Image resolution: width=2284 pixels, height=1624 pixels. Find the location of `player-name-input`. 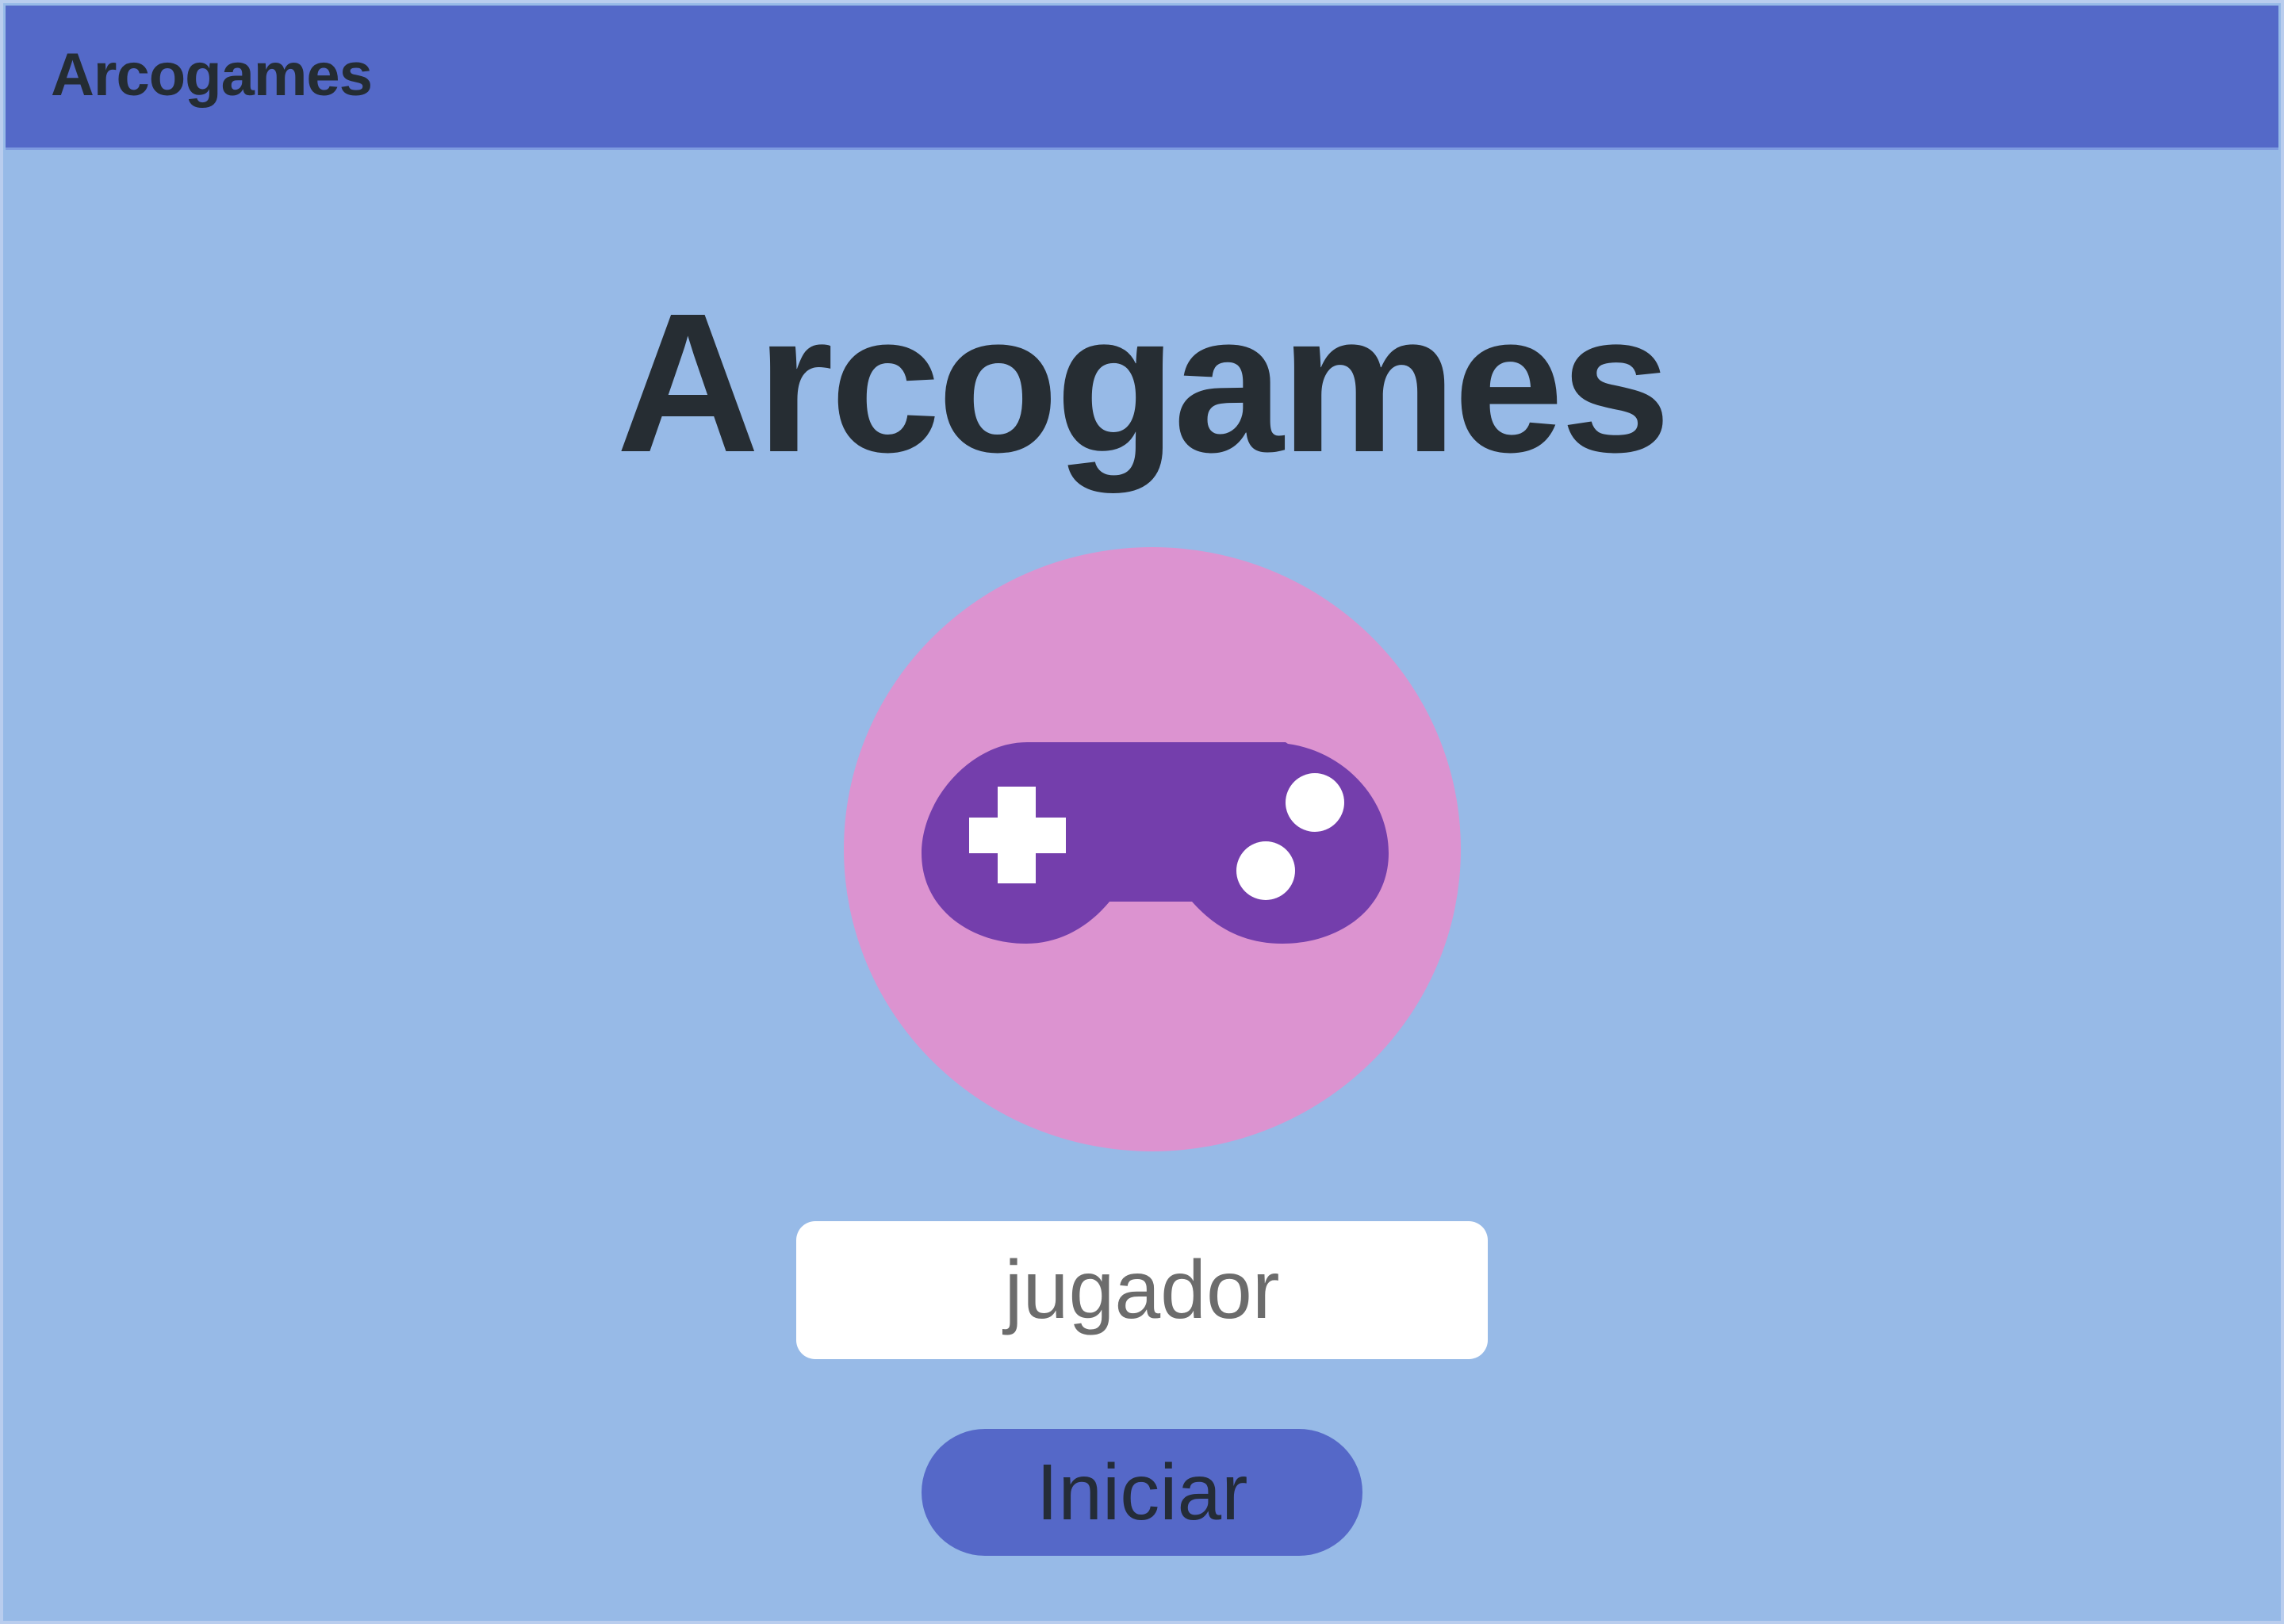

player-name-input is located at coordinates (1142, 1290).